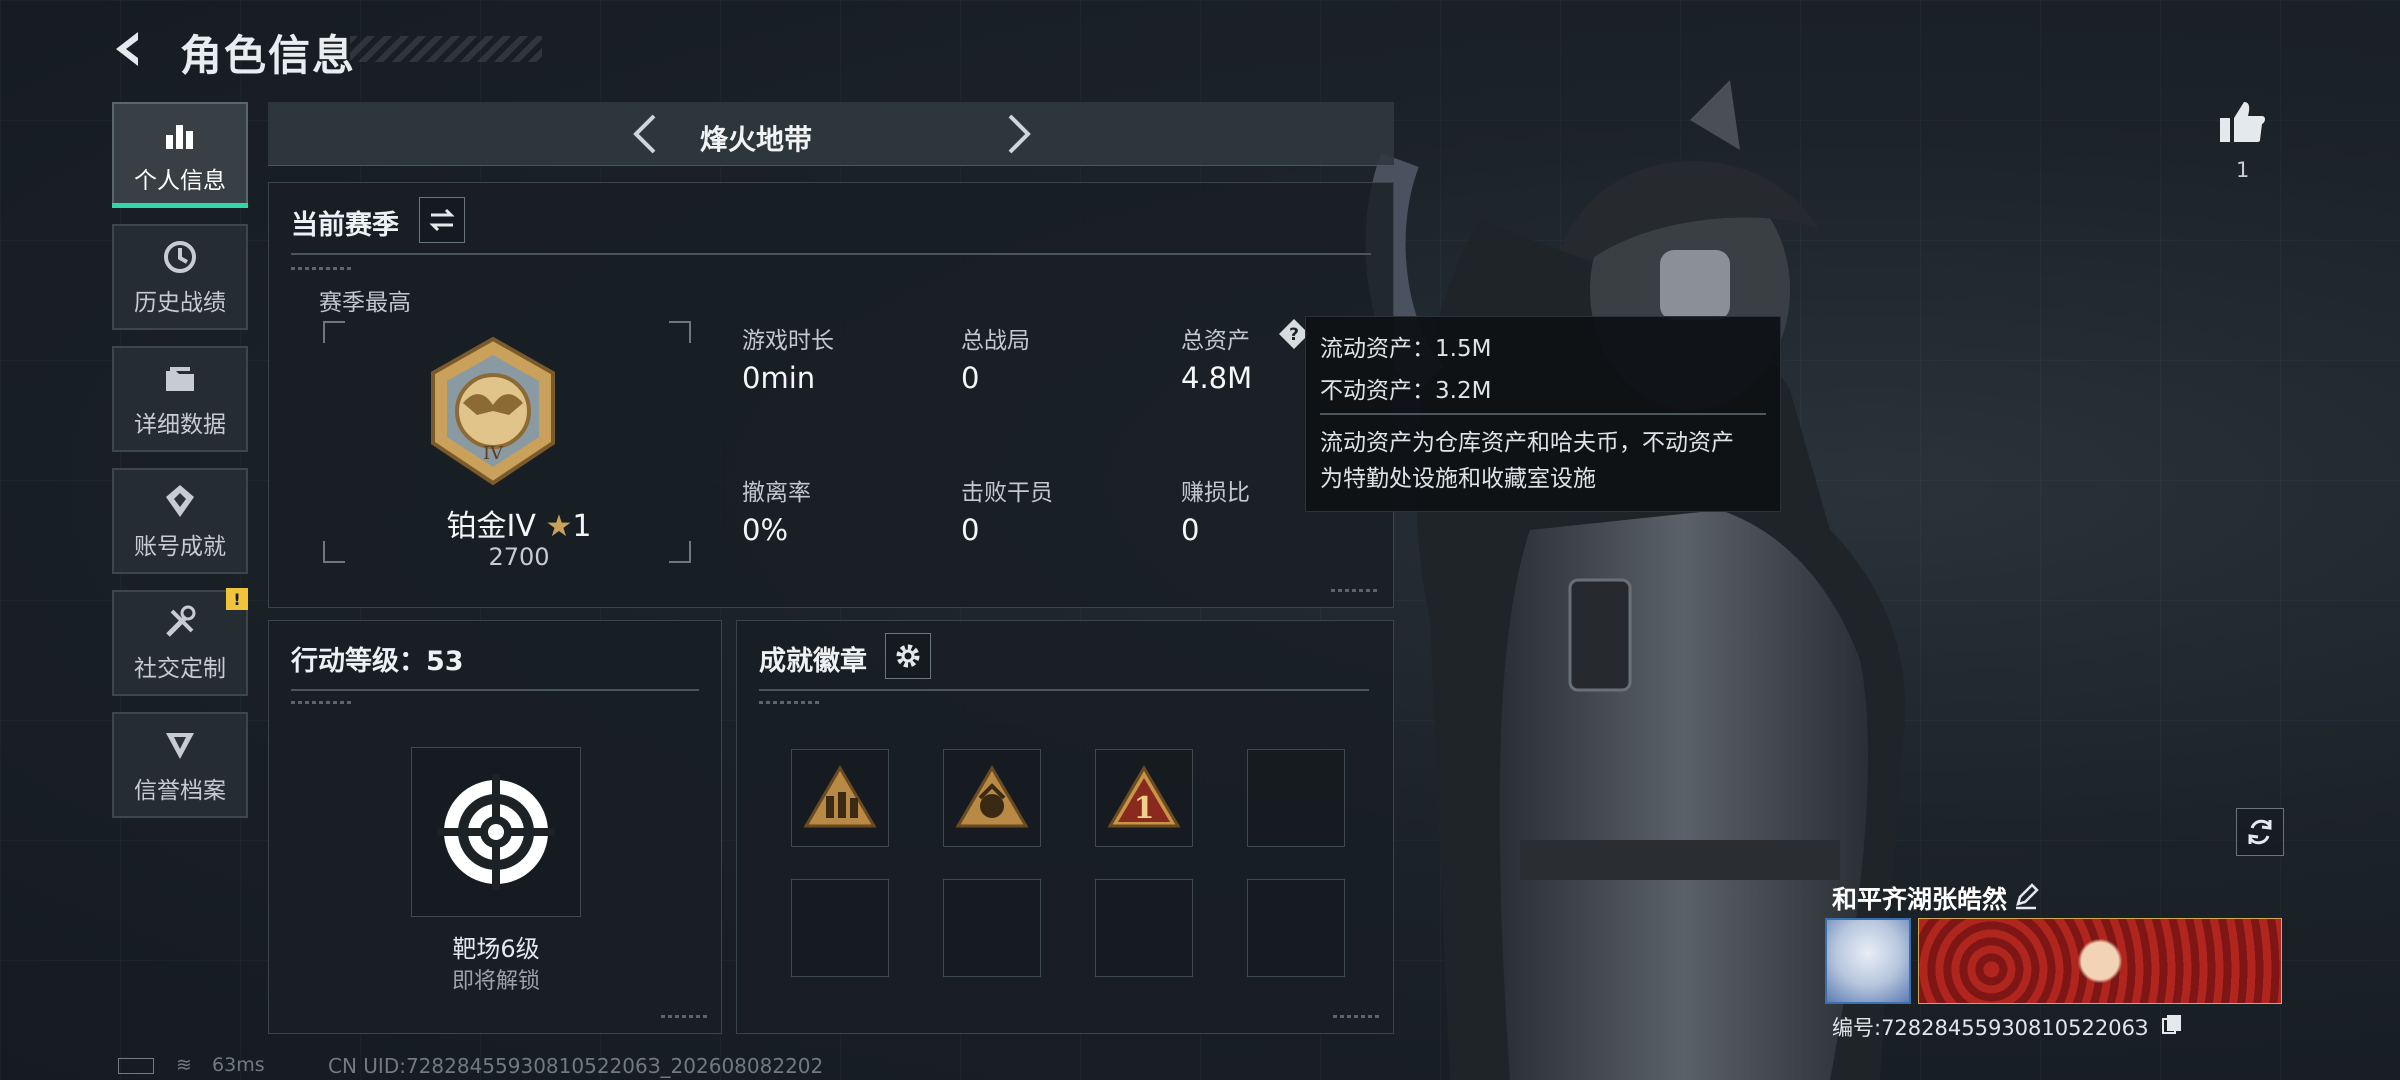 This screenshot has height=1080, width=2400. What do you see at coordinates (813, 661) in the screenshot?
I see `badges-title: 成就徽章` at bounding box center [813, 661].